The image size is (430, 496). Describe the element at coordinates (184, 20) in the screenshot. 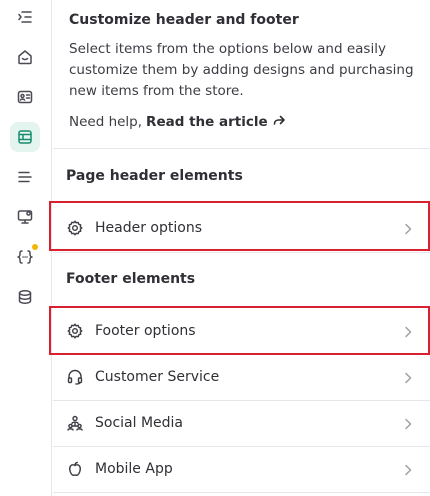

I see `intro-title: Customize header and footer` at that location.